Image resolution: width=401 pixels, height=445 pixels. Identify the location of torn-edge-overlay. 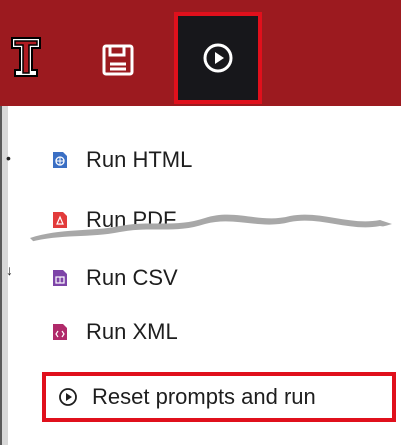
(211, 236).